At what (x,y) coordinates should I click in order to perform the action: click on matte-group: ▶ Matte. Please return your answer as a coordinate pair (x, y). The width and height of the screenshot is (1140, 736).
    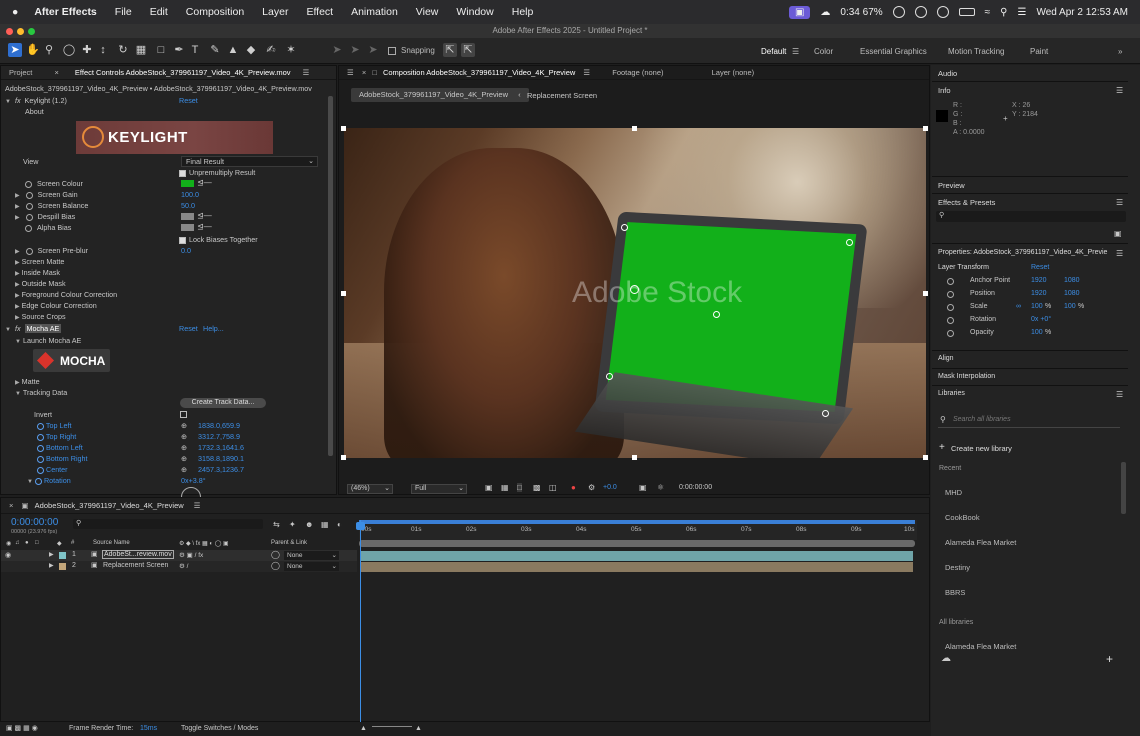
    Looking at the image, I should click on (27, 381).